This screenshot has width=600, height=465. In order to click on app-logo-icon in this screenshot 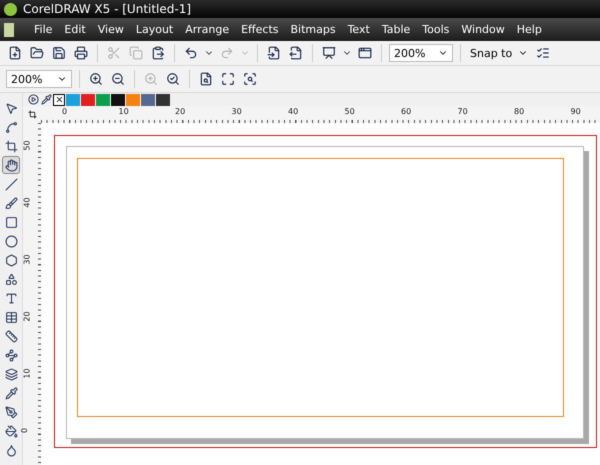, I will do `click(10, 9)`.